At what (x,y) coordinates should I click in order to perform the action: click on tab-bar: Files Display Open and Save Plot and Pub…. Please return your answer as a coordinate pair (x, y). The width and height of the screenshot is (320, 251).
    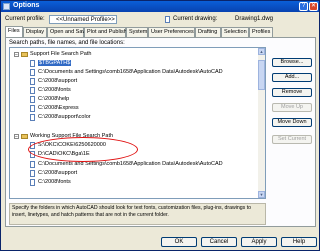
    Looking at the image, I should click on (161, 31).